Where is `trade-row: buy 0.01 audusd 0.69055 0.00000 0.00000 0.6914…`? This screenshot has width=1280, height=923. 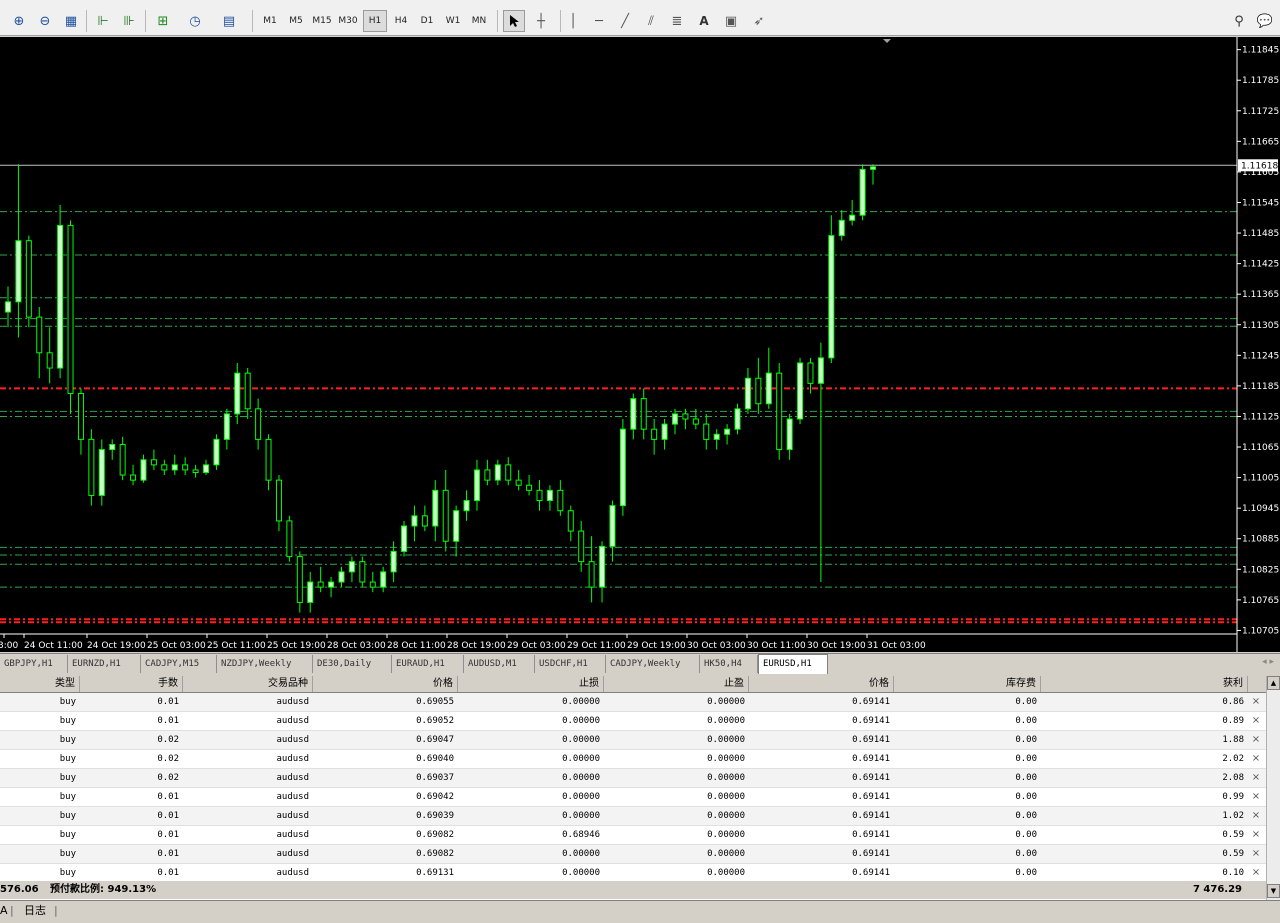
trade-row: buy 0.01 audusd 0.69055 0.00000 0.00000 0.6914… is located at coordinates (633, 702).